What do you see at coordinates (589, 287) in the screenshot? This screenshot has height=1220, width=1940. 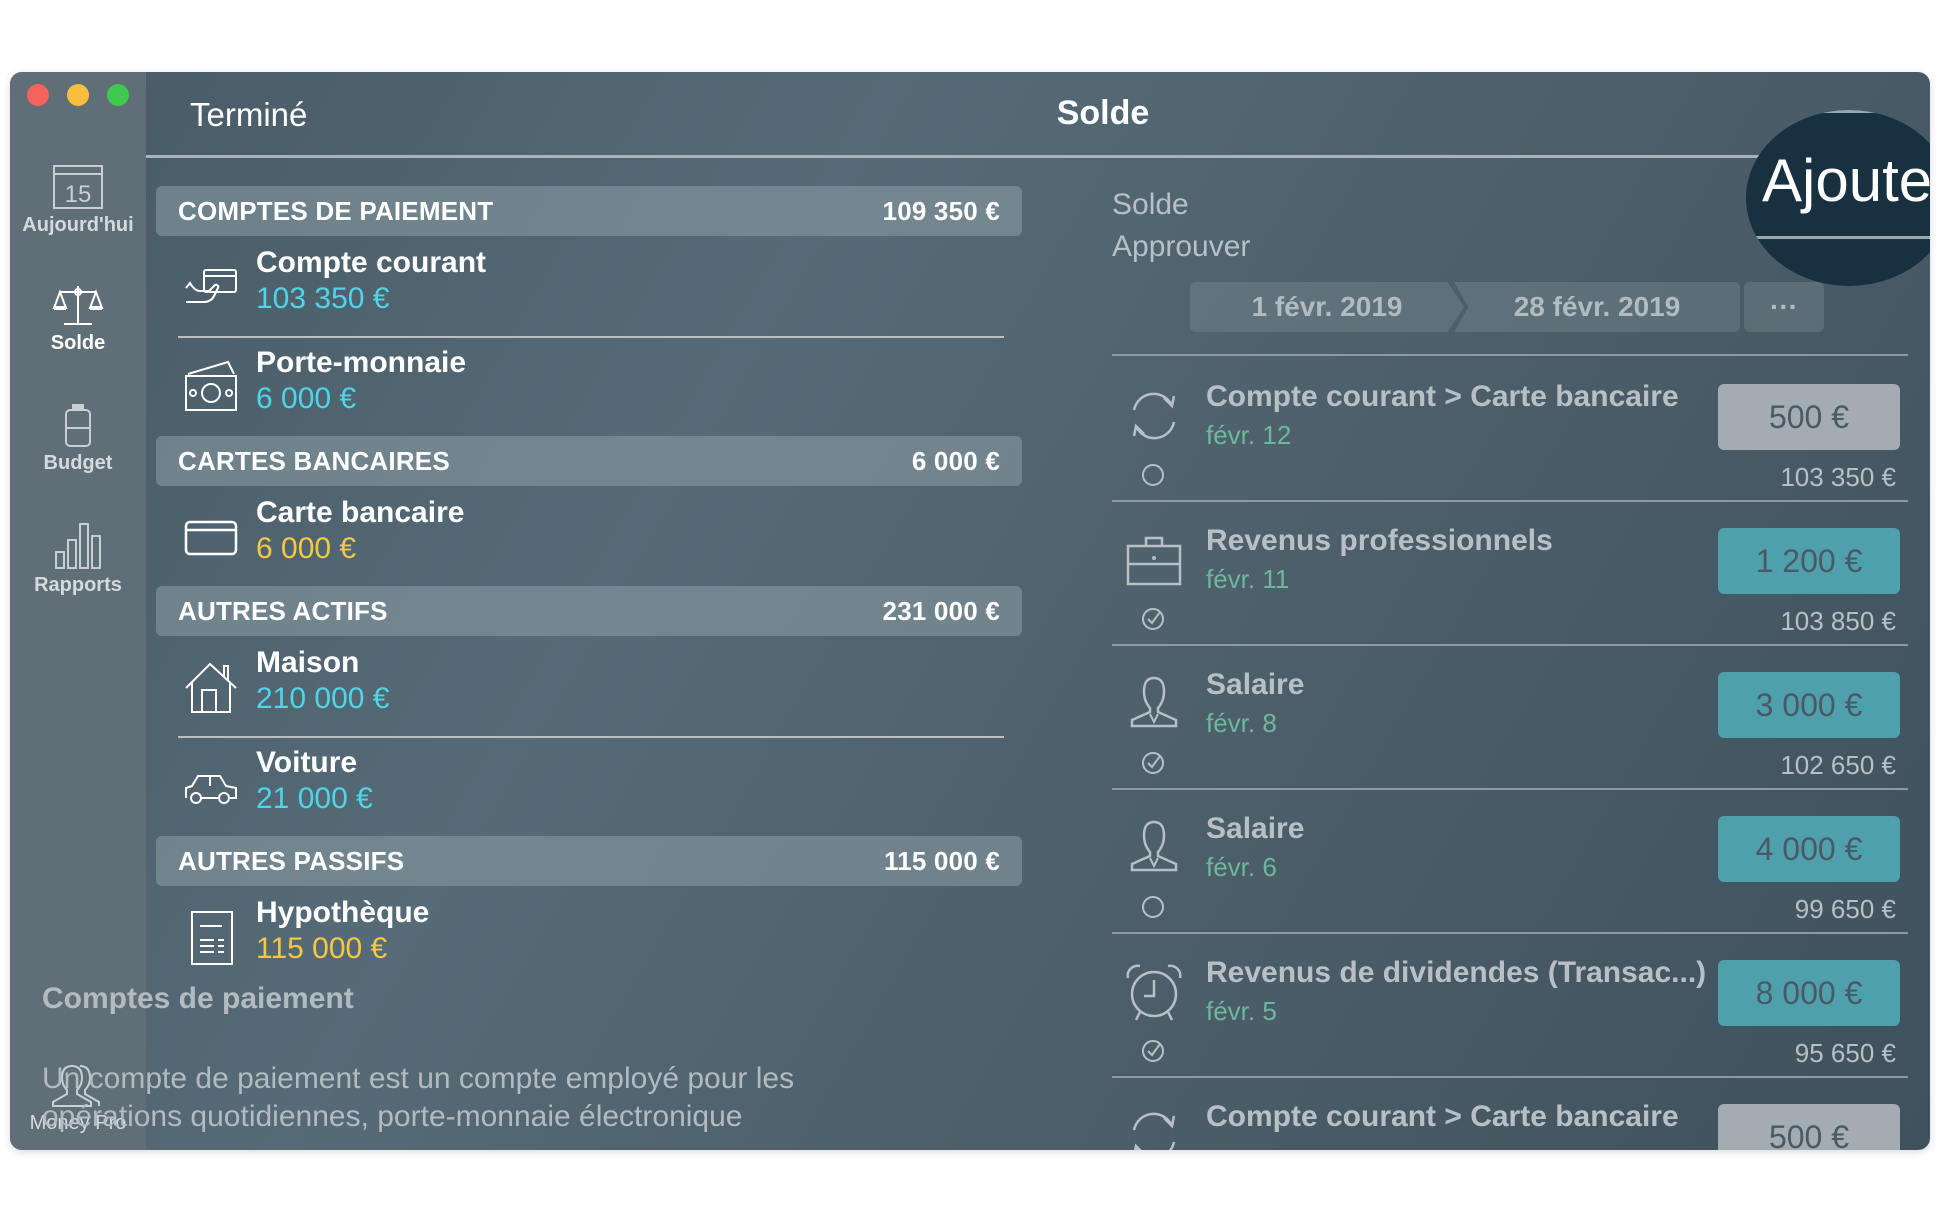 I see `account-item: Compte courant 103 350 €` at bounding box center [589, 287].